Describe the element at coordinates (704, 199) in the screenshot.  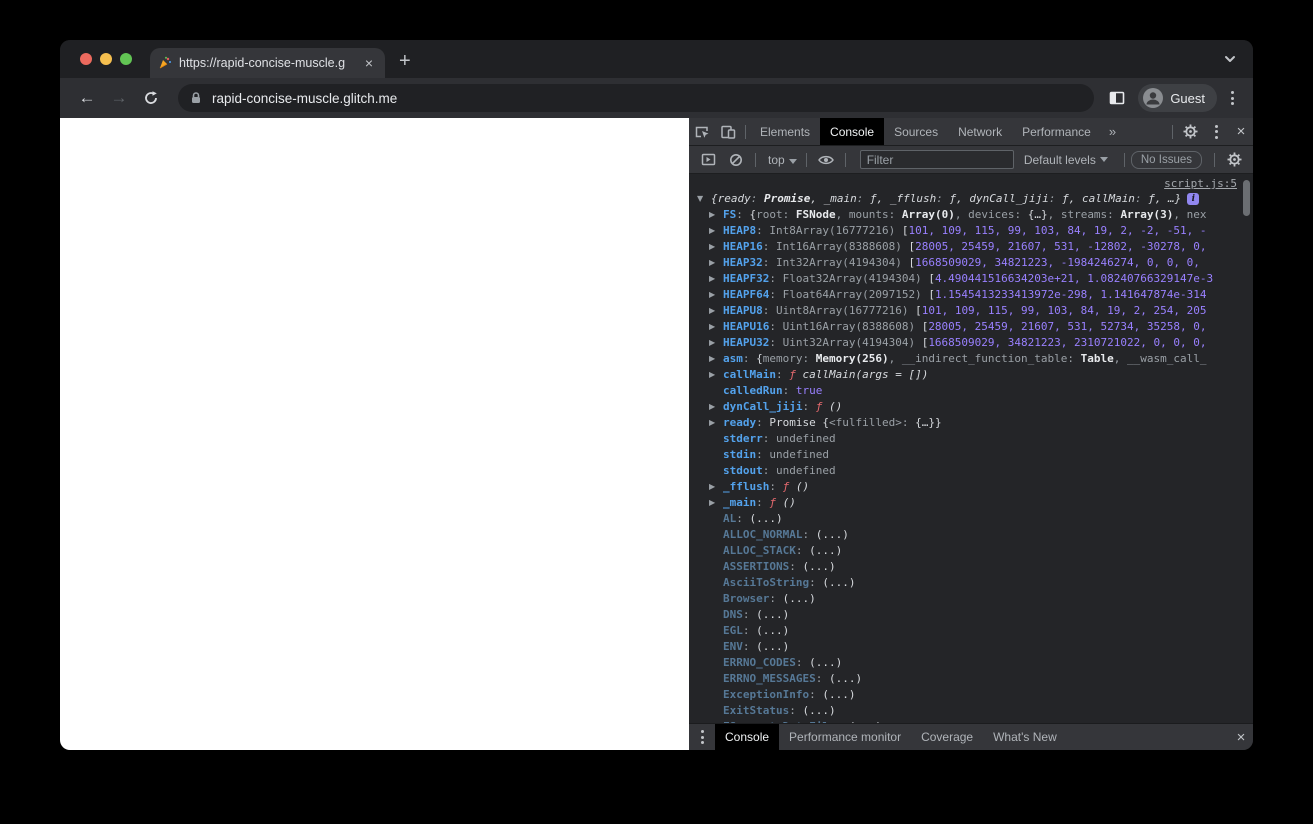
I see `disclosure-down-icon: ▼` at that location.